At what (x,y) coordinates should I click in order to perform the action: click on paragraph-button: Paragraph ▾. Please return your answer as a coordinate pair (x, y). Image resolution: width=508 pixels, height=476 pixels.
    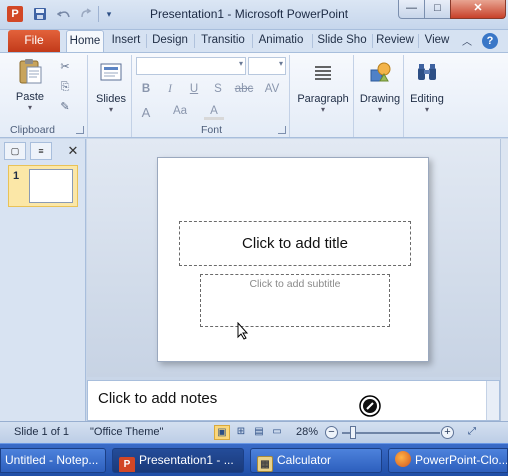
    Looking at the image, I should click on (323, 86).